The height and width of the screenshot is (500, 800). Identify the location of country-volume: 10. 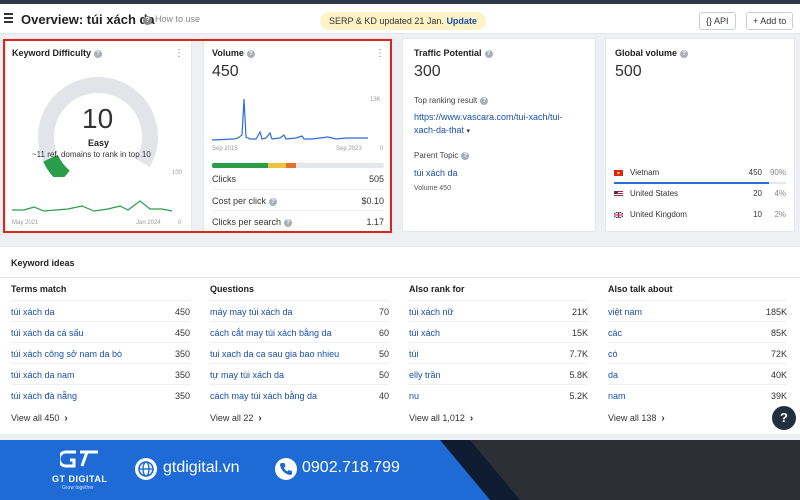
(757, 214).